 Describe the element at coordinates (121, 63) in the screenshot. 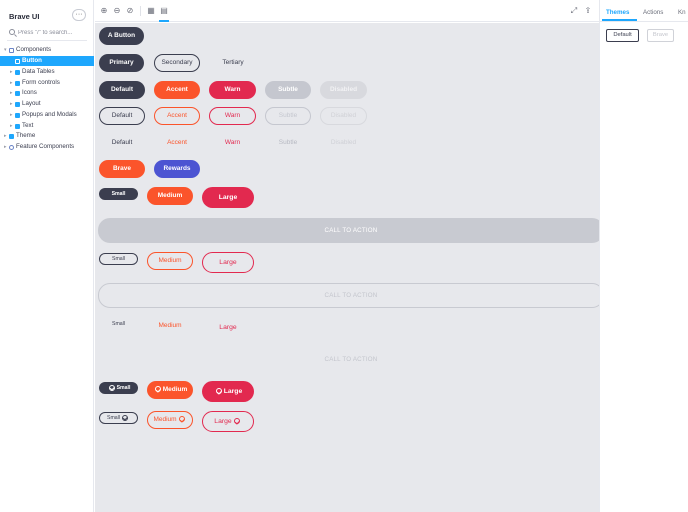

I see `primary-button: Primary` at that location.